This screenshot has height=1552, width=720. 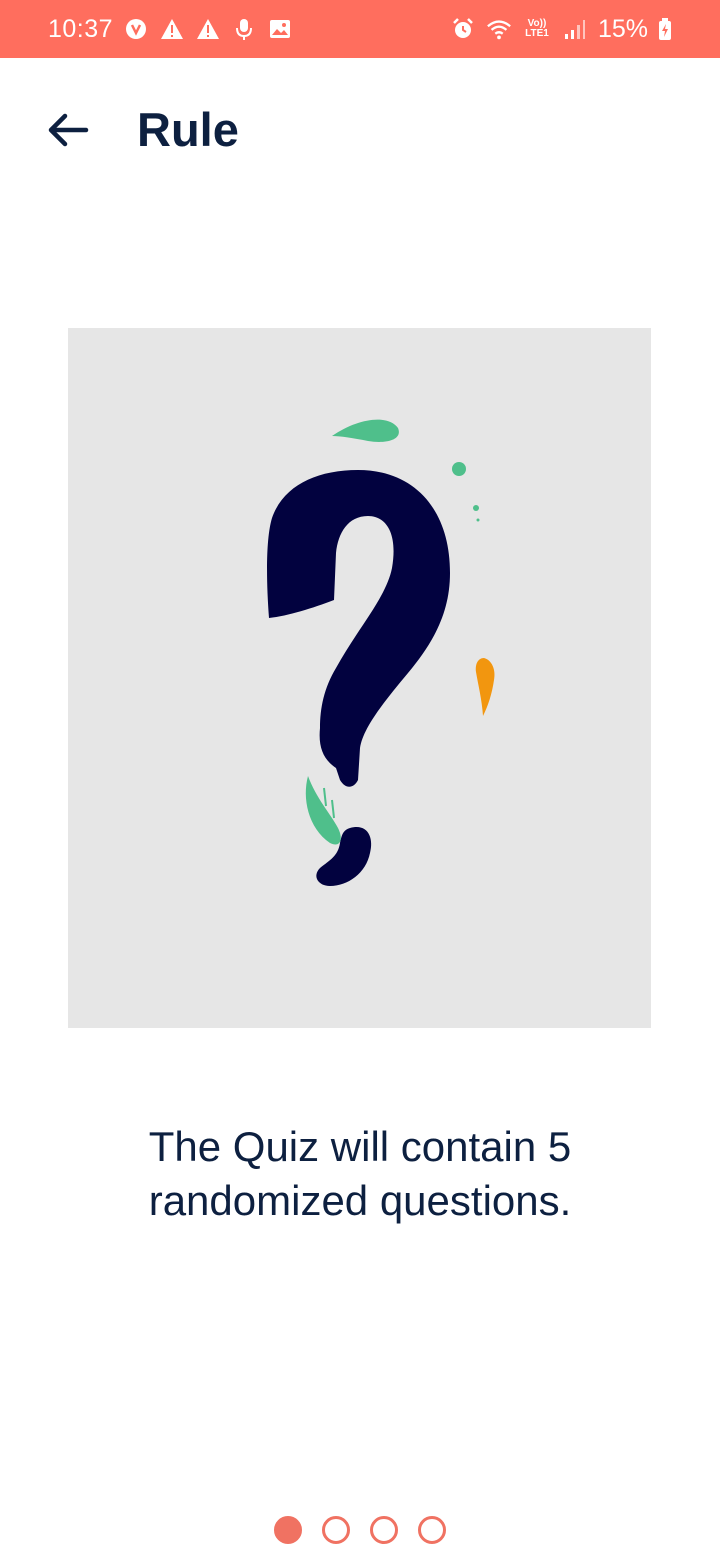 I want to click on battery-charging-icon, so click(x=665, y=29).